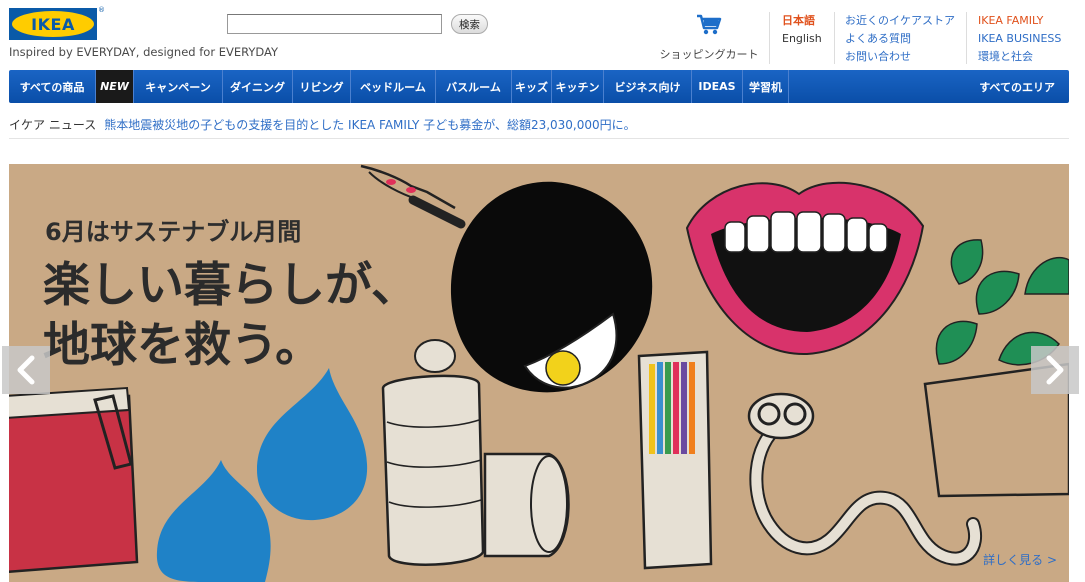 Image resolution: width=1085 pixels, height=582 pixels. What do you see at coordinates (766, 86) in the screenshot?
I see `nav-study-desk: 学習机` at bounding box center [766, 86].